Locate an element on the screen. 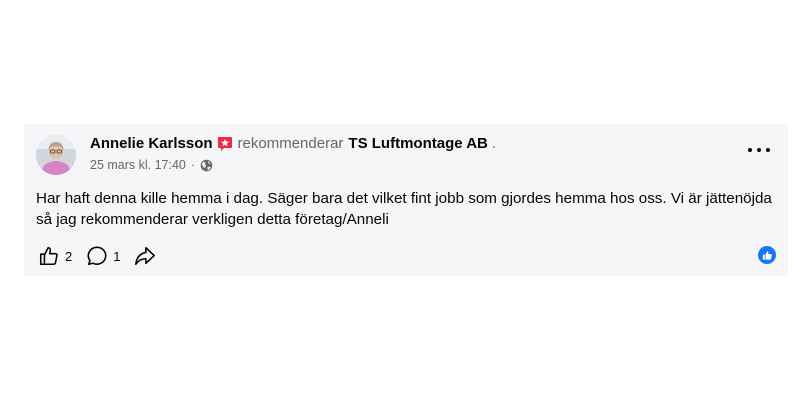 The image size is (800, 400). comment-count: 1 is located at coordinates (117, 256).